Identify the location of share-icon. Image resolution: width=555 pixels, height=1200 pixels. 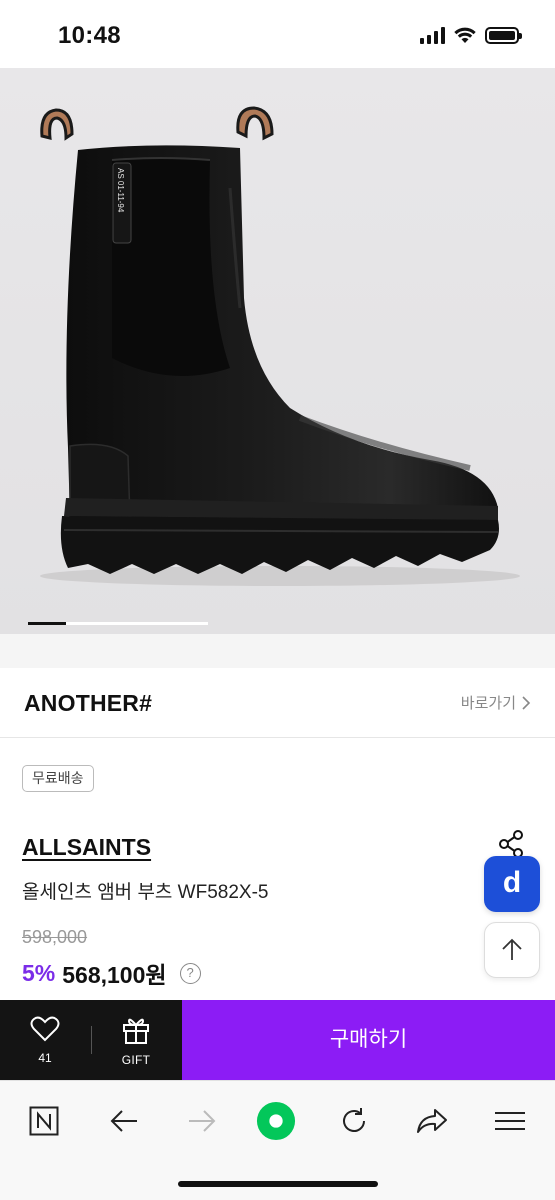
(511, 844).